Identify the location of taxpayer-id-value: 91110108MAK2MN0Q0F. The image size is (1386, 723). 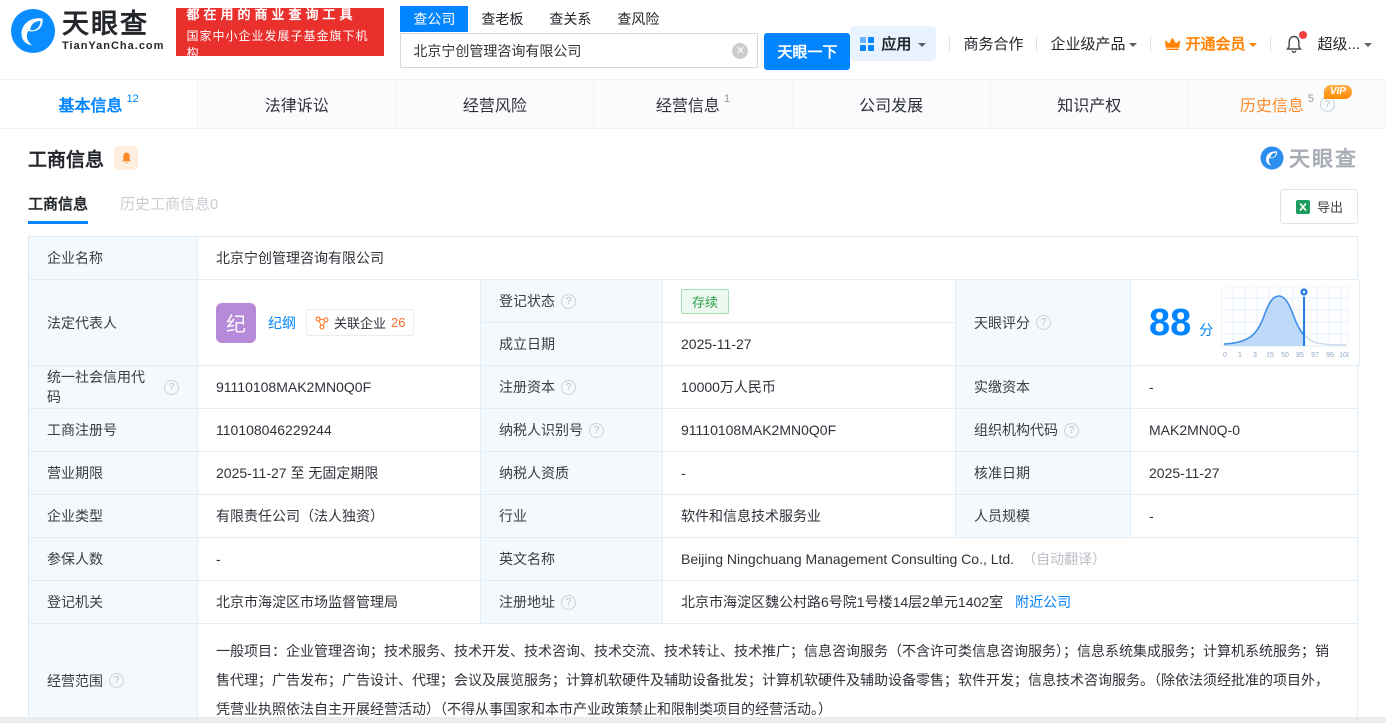
(809, 430).